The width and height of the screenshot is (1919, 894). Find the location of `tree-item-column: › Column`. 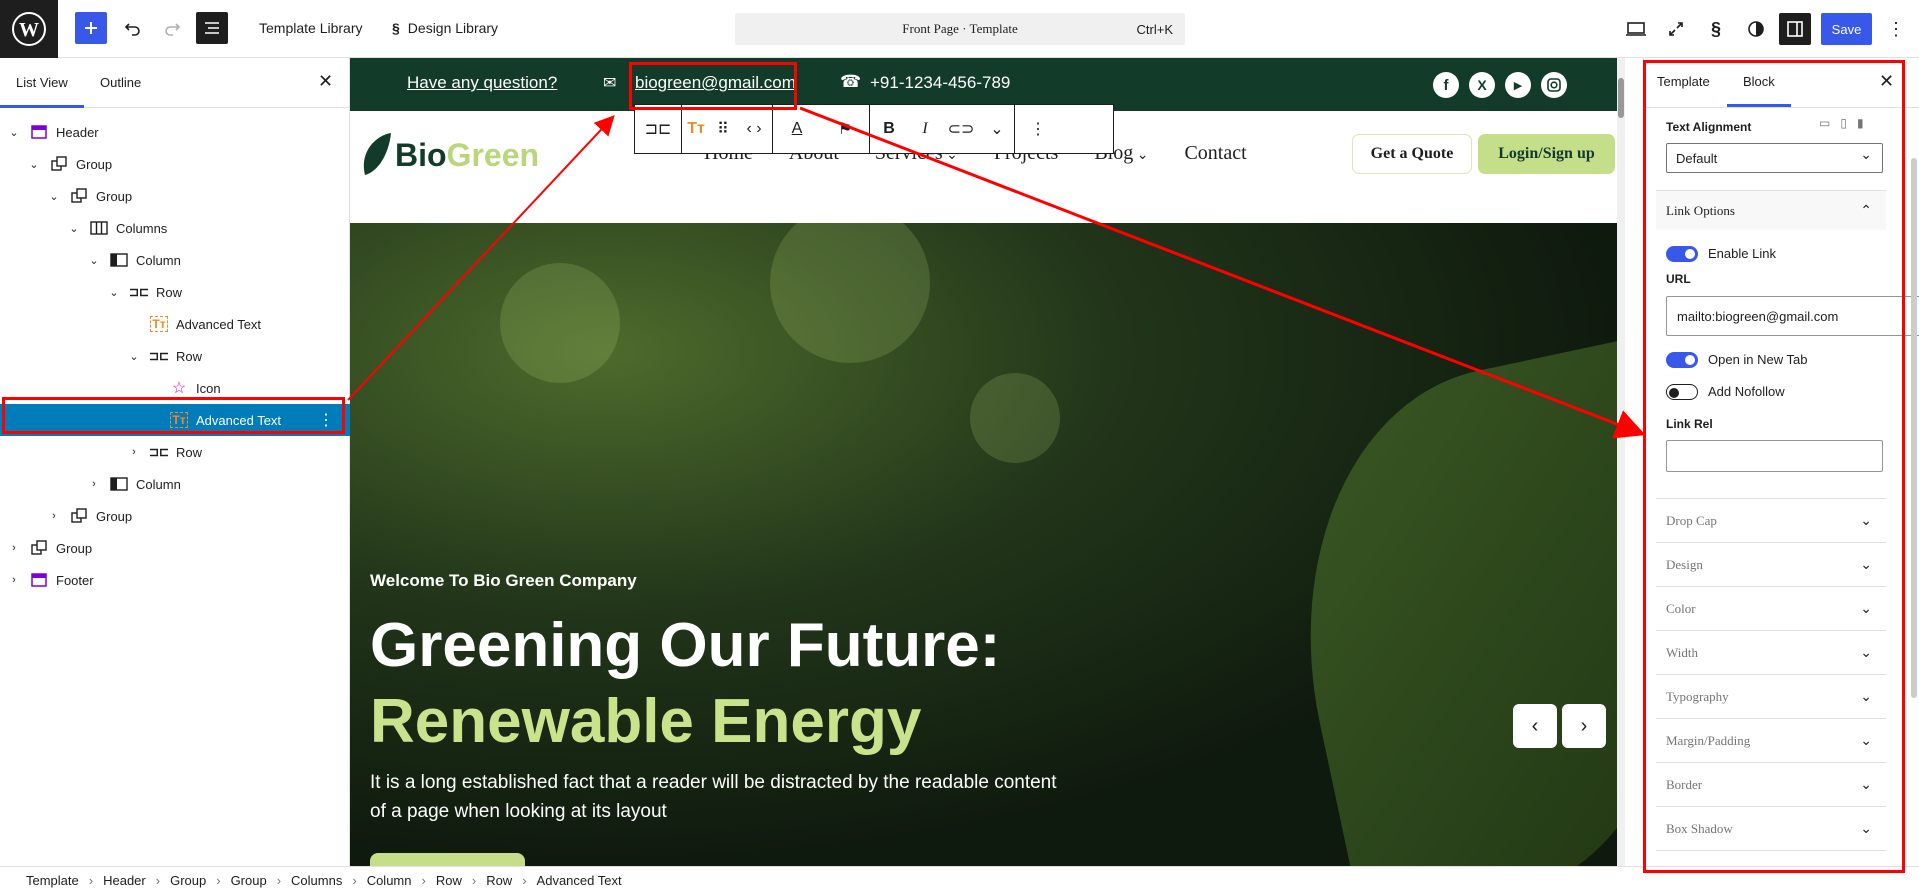

tree-item-column: › Column is located at coordinates (175, 484).